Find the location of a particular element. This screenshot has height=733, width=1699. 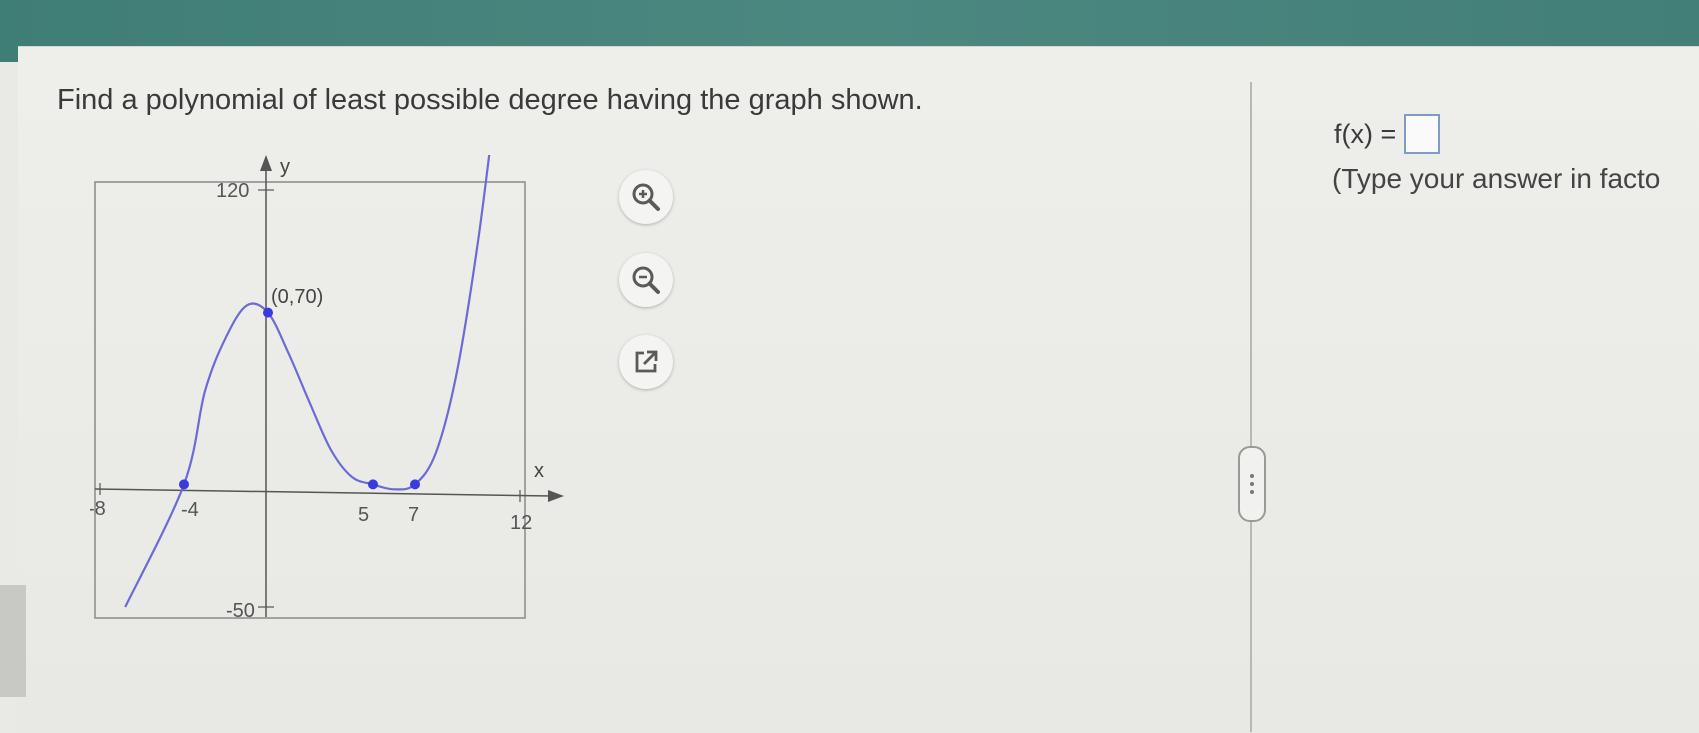

x-axis is located at coordinates (323, 492).